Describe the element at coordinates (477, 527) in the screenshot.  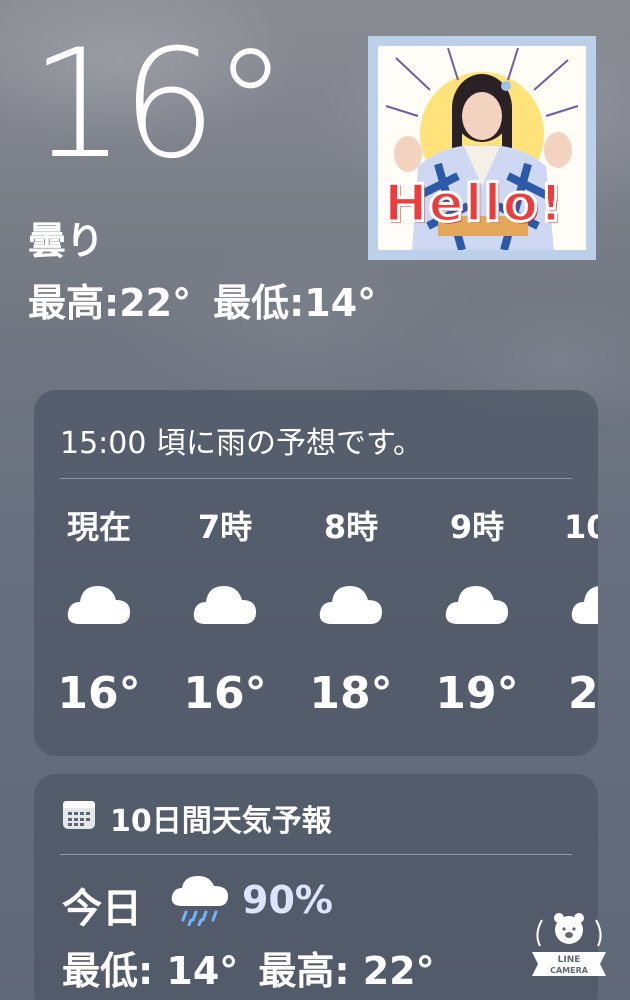
I see `hour-time: 9時` at that location.